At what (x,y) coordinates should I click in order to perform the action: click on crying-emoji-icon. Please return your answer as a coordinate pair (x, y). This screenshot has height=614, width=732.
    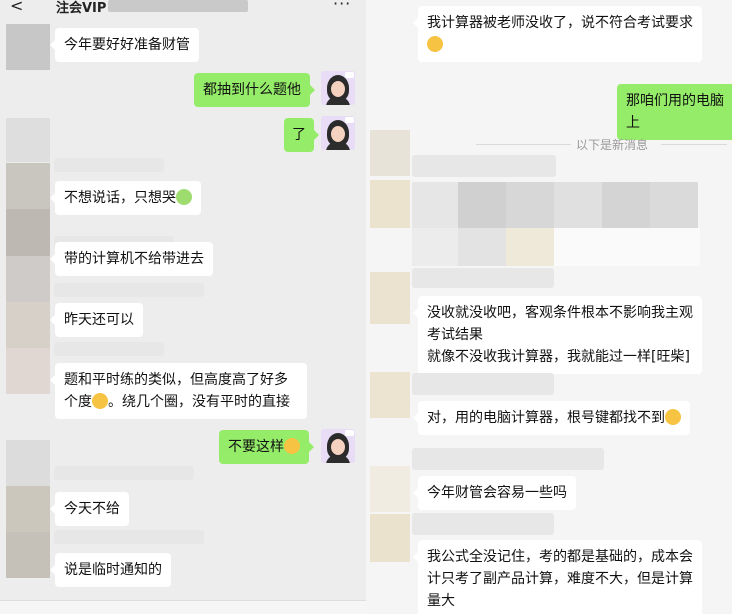
    Looking at the image, I should click on (184, 197).